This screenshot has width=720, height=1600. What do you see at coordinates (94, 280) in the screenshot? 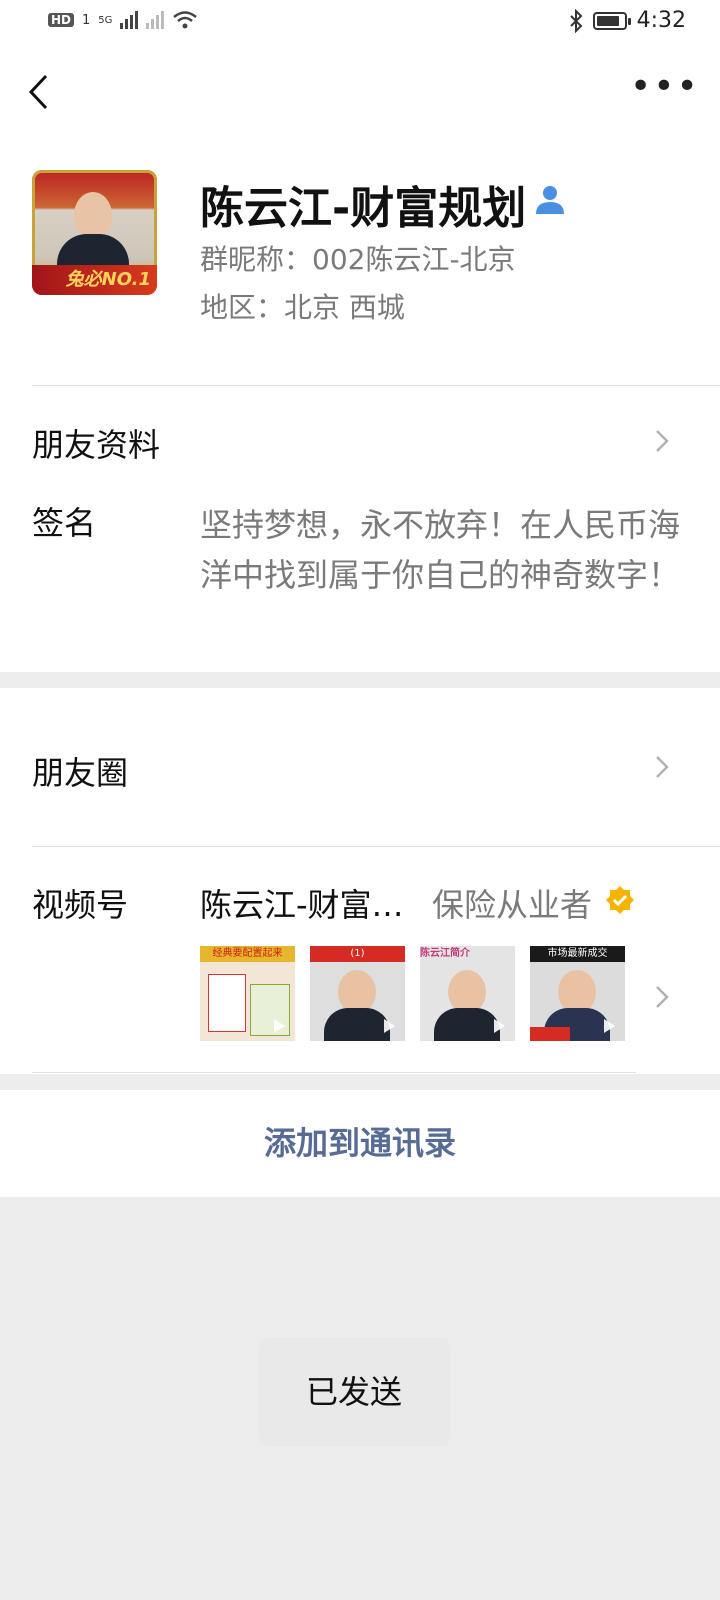
I see `avatar-badge: 兔必NO.1` at bounding box center [94, 280].